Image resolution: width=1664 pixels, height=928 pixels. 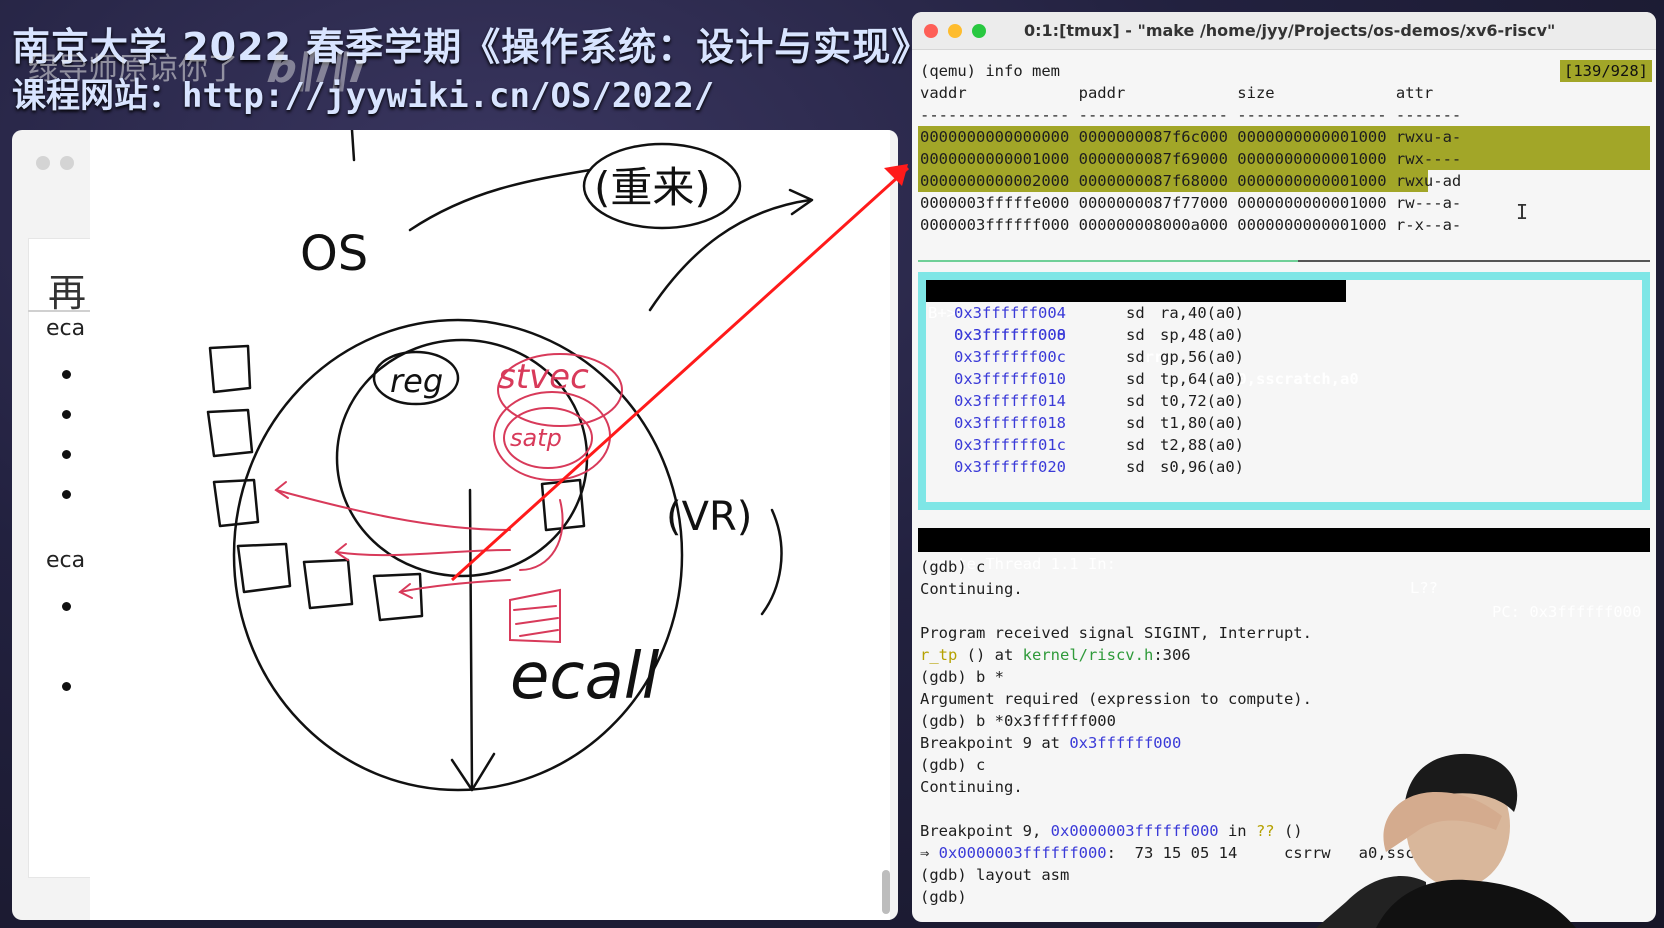 I want to click on webcam-presenter, so click(x=1466, y=840).